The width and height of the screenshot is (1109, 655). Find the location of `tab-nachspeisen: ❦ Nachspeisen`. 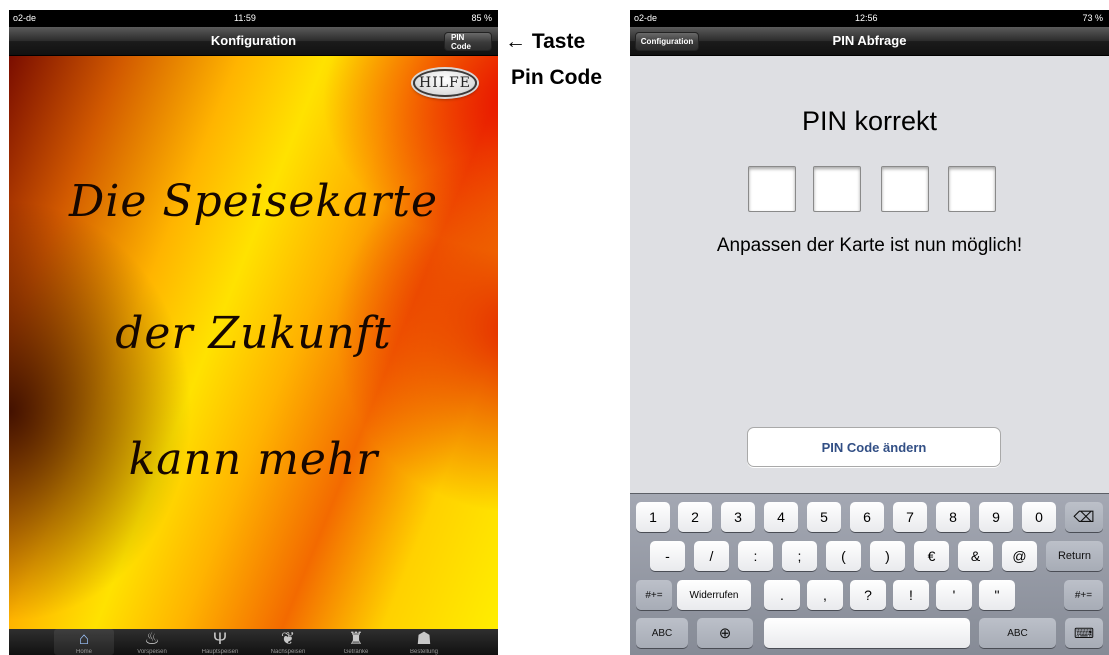

tab-nachspeisen: ❦ Nachspeisen is located at coordinates (288, 642).